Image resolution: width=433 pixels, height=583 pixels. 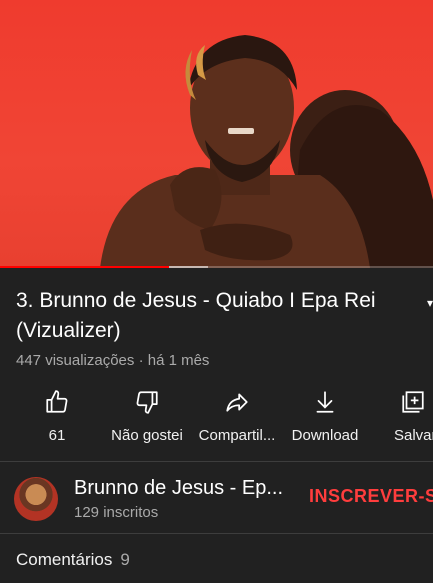 What do you see at coordinates (147, 420) in the screenshot?
I see `dislike-button: Não gostei` at bounding box center [147, 420].